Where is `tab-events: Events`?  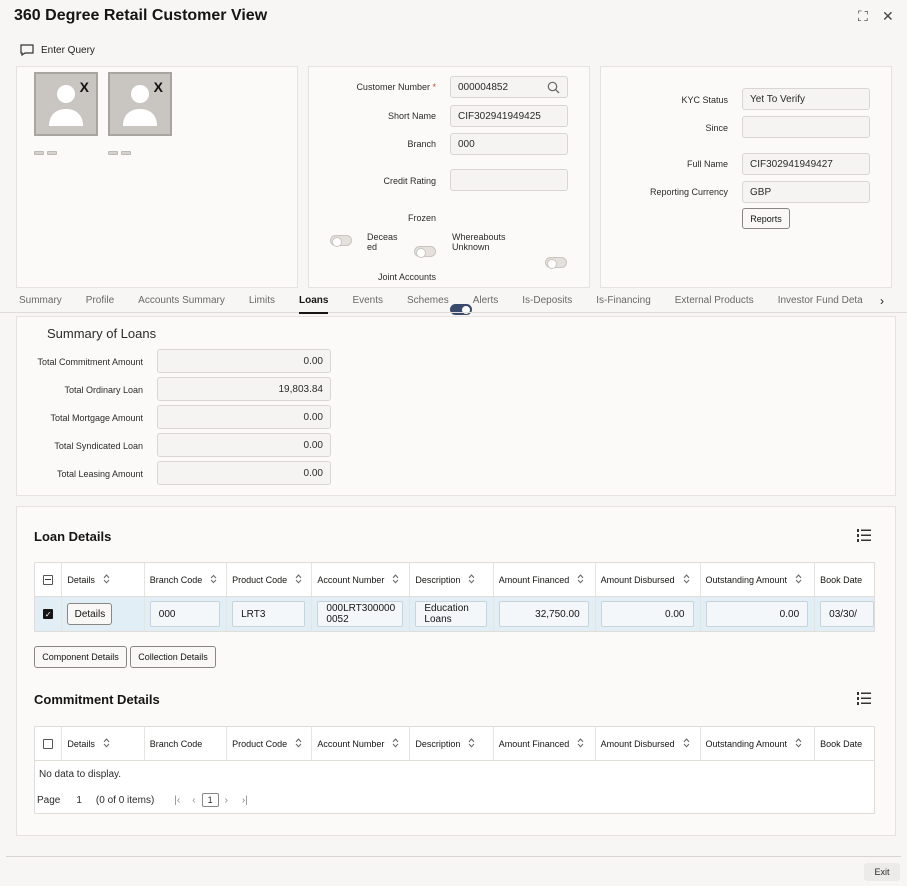
tab-events: Events is located at coordinates (367, 301).